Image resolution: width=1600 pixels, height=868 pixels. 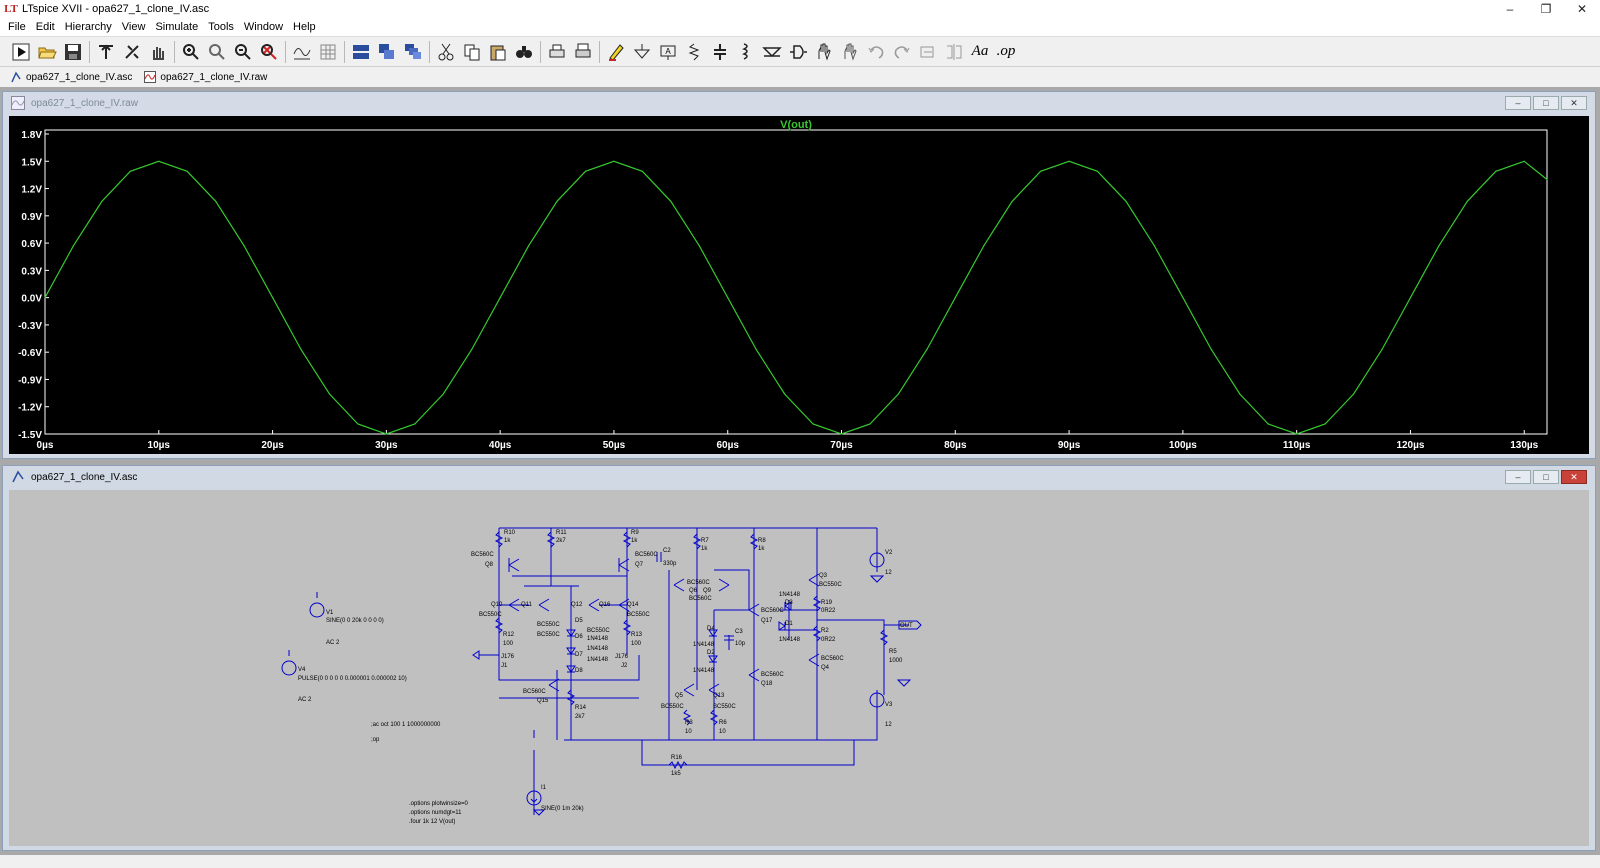 I want to click on menu-edit: Edit, so click(x=45, y=27).